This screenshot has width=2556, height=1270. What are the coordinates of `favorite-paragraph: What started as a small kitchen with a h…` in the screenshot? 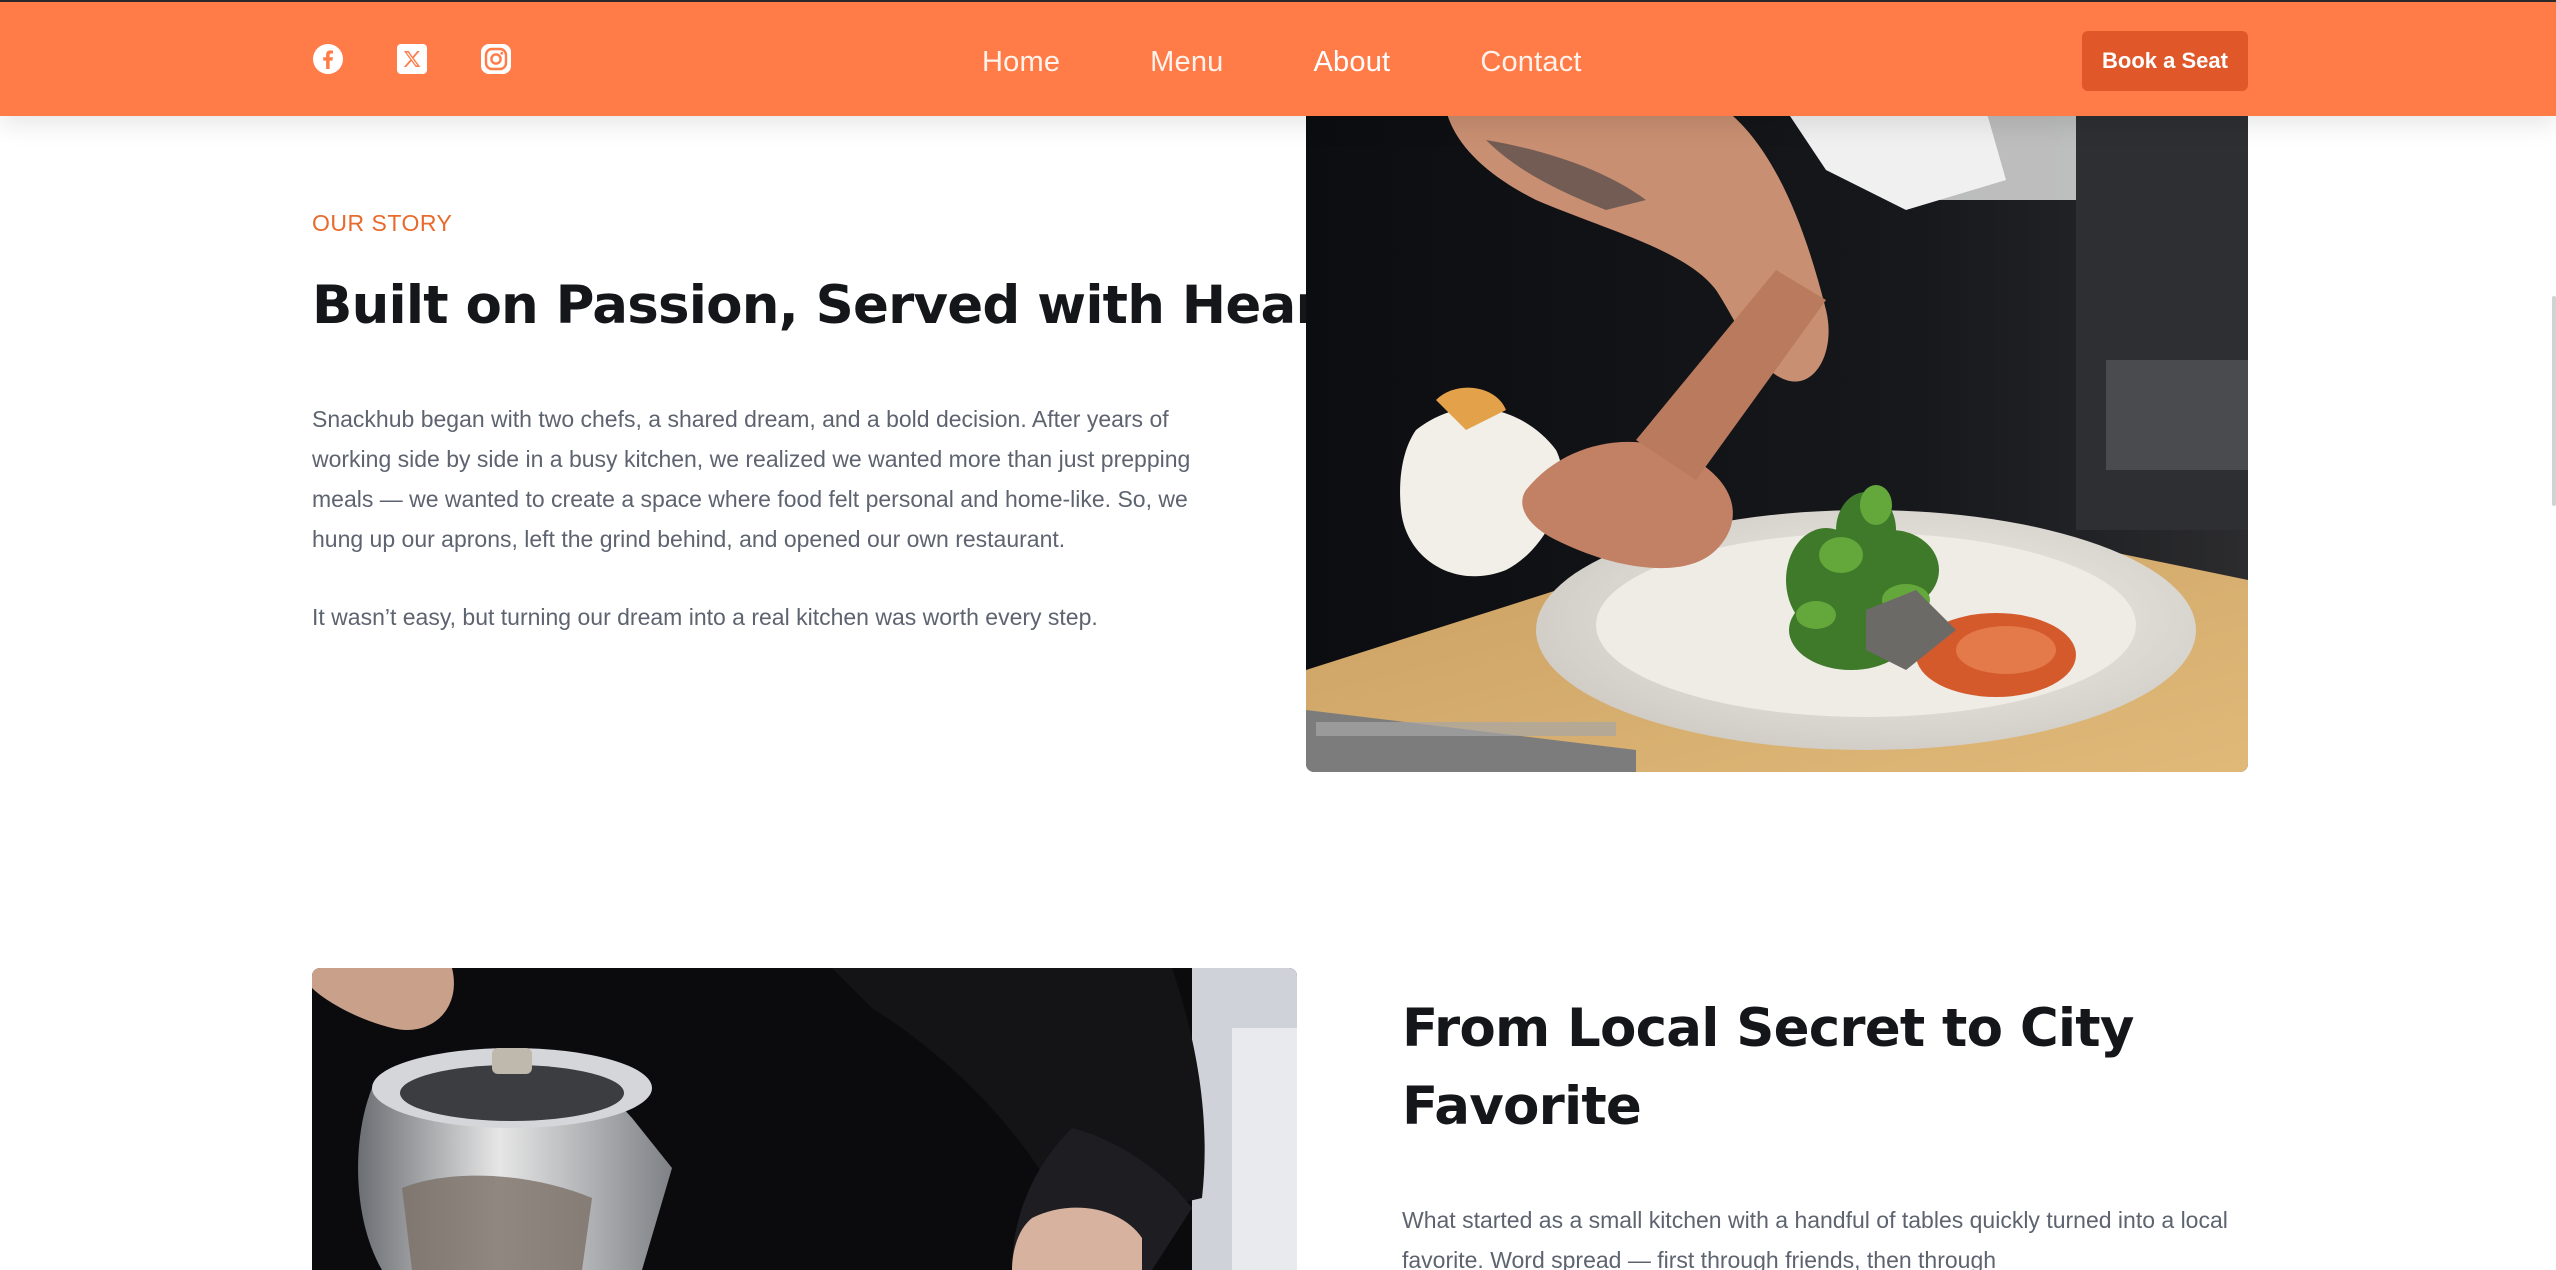 It's located at (1815, 1238).